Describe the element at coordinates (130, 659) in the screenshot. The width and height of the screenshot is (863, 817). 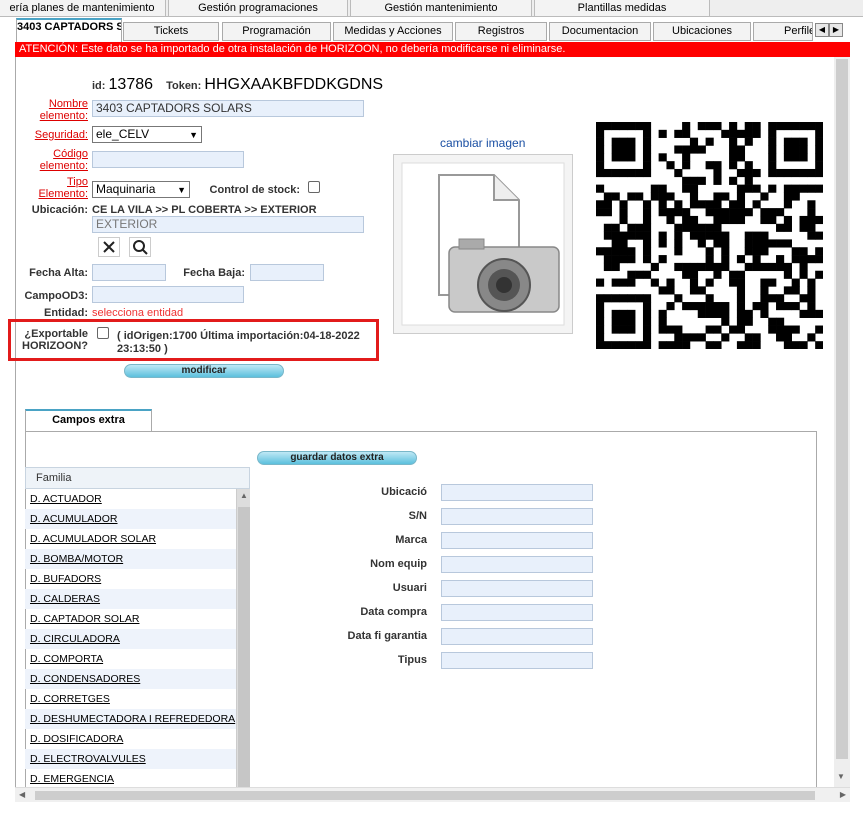
I see `family-item: D. COMPORTA` at that location.